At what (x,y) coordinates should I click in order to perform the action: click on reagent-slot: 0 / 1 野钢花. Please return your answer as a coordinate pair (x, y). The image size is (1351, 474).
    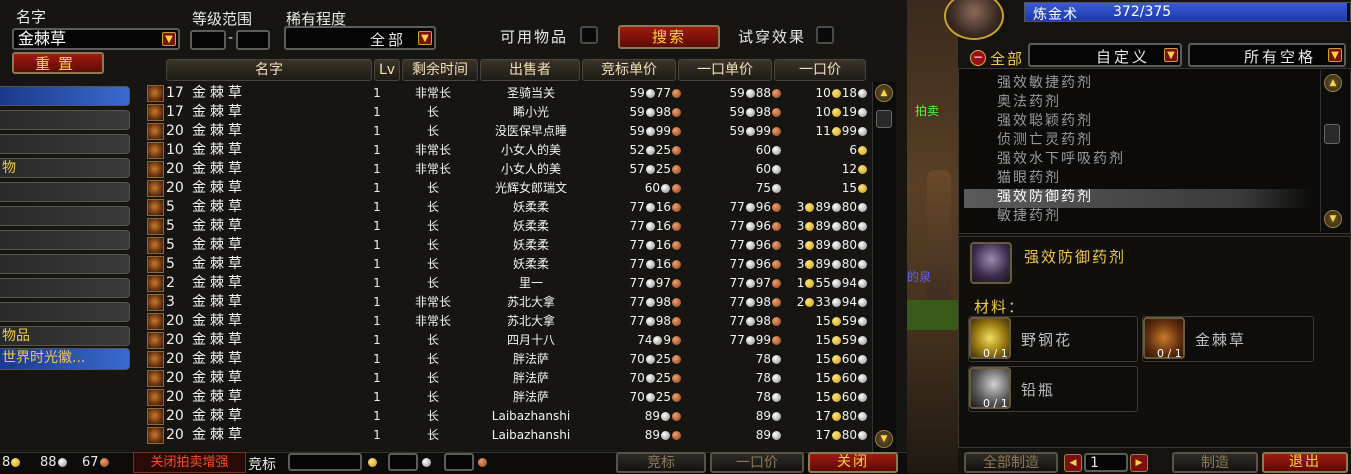
    Looking at the image, I should click on (1053, 339).